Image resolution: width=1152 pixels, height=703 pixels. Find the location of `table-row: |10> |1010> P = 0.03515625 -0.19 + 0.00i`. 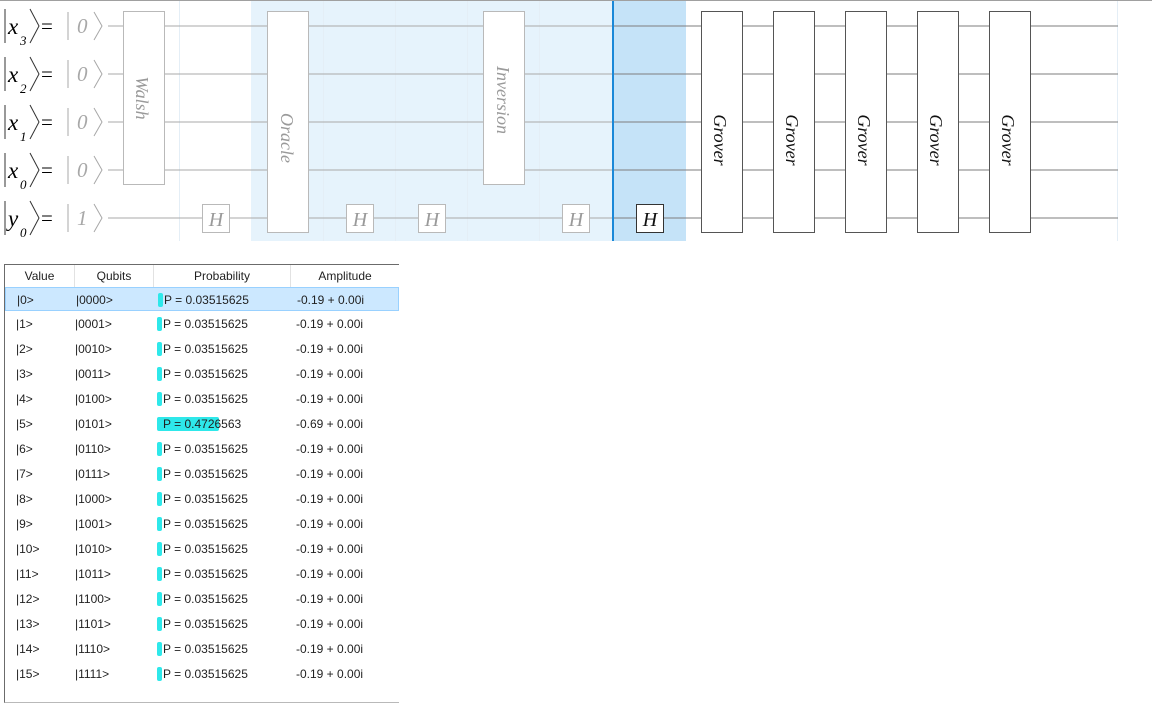

table-row: |10> |1010> P = 0.03515625 -0.19 + 0.00i is located at coordinates (202, 549).